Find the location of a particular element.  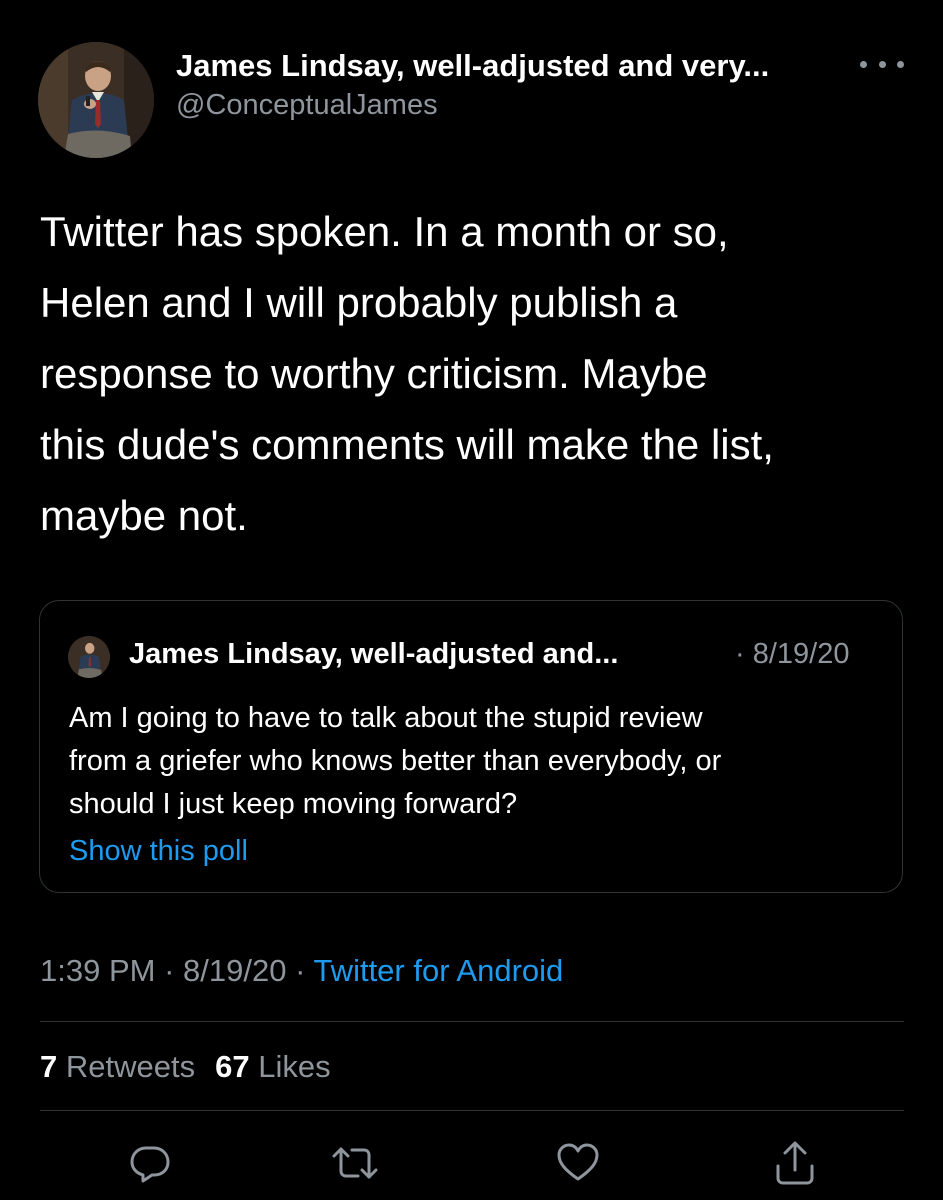

tweet-text-line: Twitter has spoken. In a month or so, is located at coordinates (384, 231).